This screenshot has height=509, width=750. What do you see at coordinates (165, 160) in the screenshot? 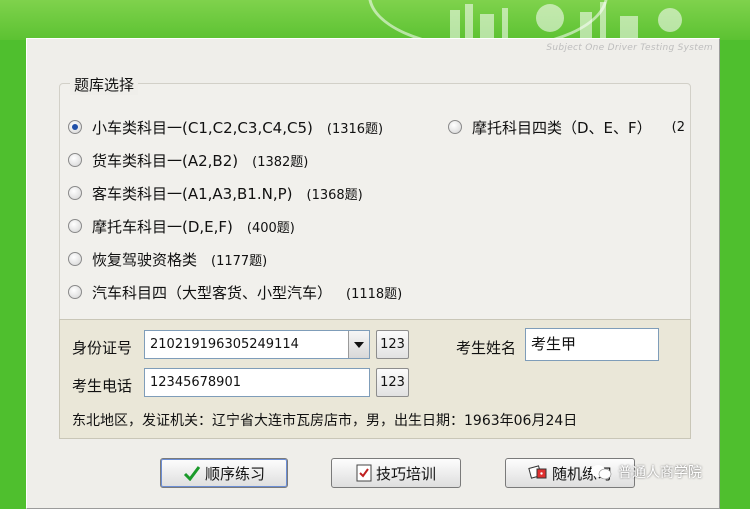
I see `option-label: 货车类科目一(A2,B2)` at bounding box center [165, 160].